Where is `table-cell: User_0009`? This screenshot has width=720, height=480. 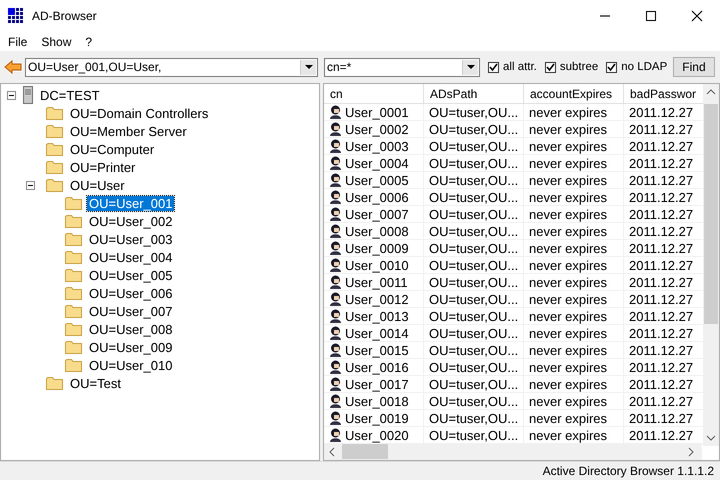 table-cell: User_0009 is located at coordinates (377, 248).